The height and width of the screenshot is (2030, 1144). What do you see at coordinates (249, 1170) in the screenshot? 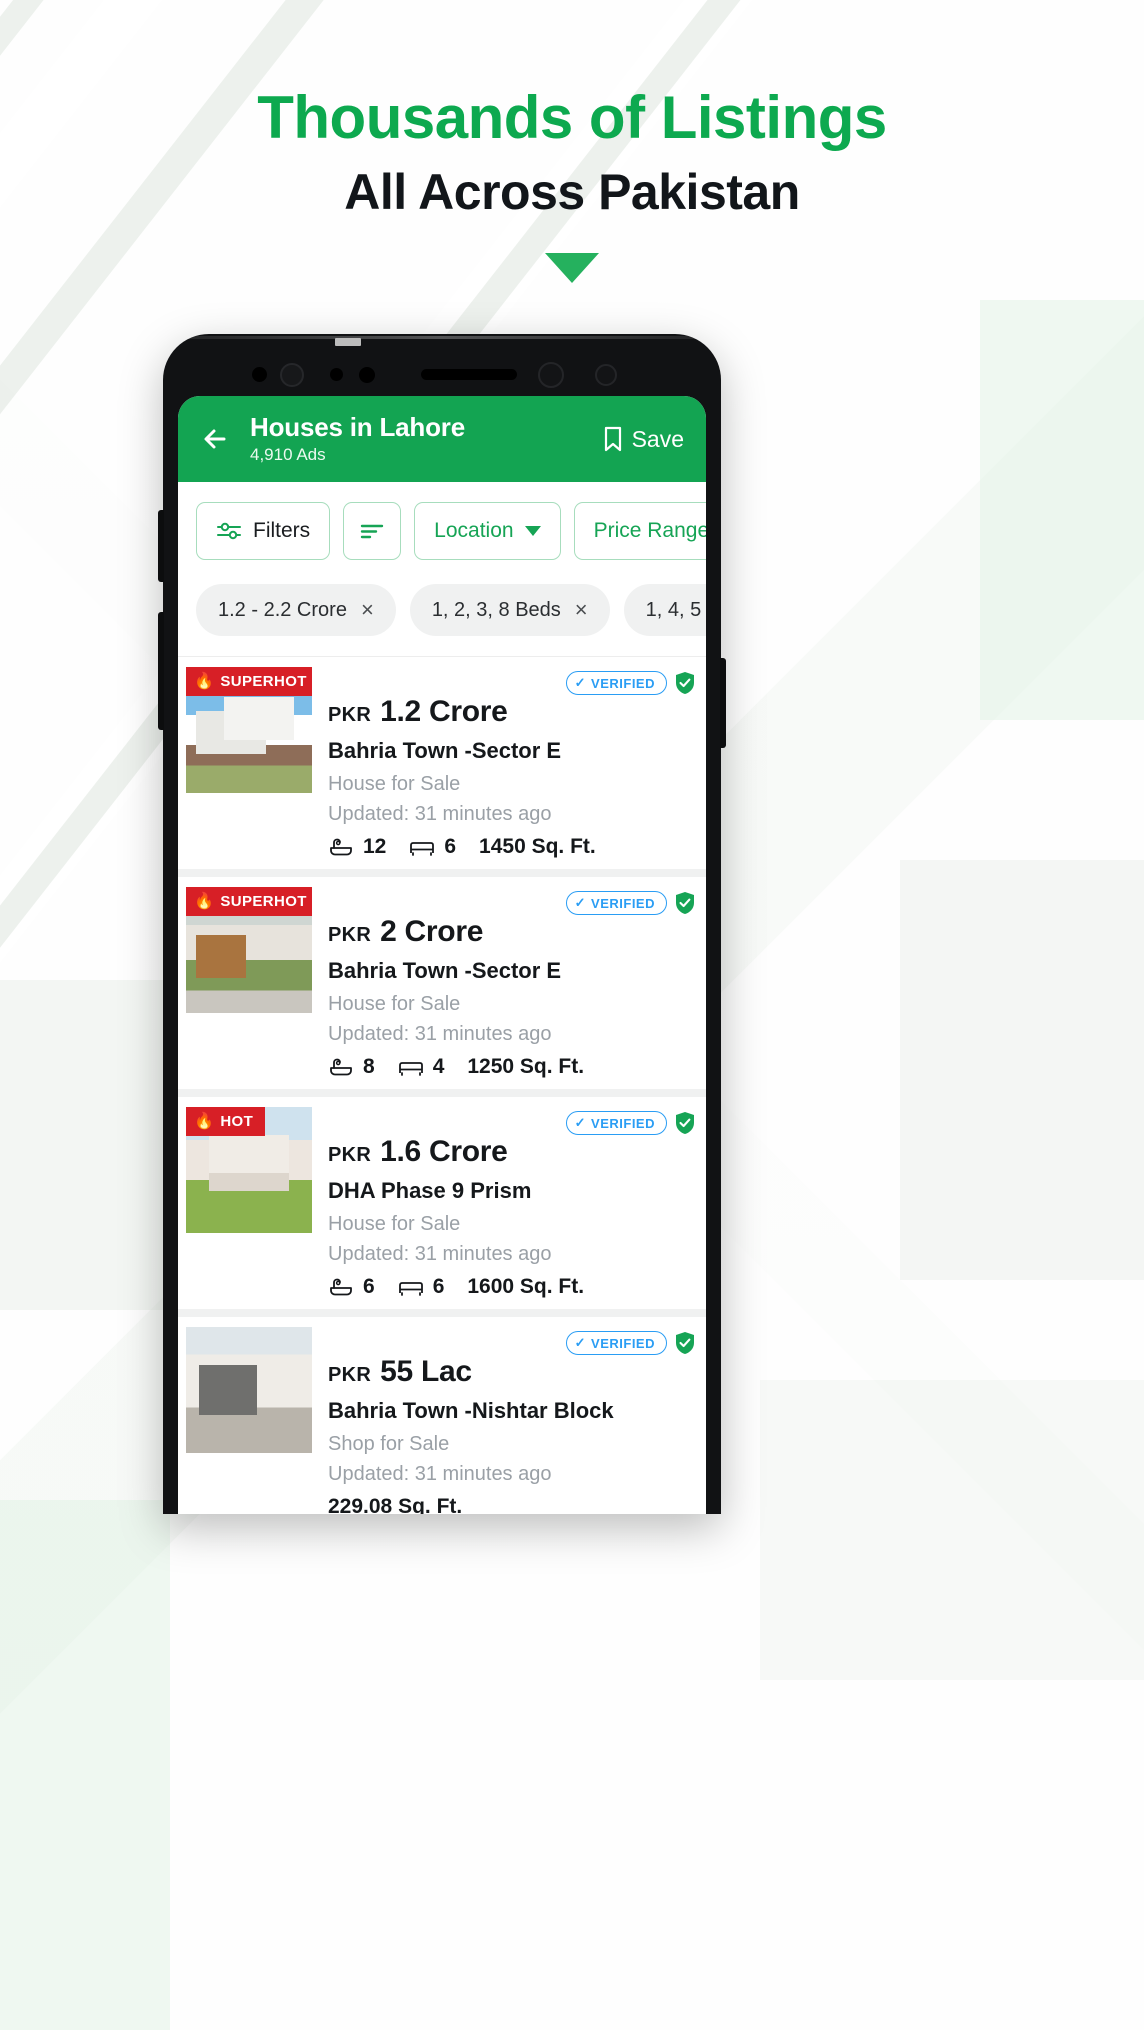
I see `listing-thumbnail: 🔥 HOT` at bounding box center [249, 1170].